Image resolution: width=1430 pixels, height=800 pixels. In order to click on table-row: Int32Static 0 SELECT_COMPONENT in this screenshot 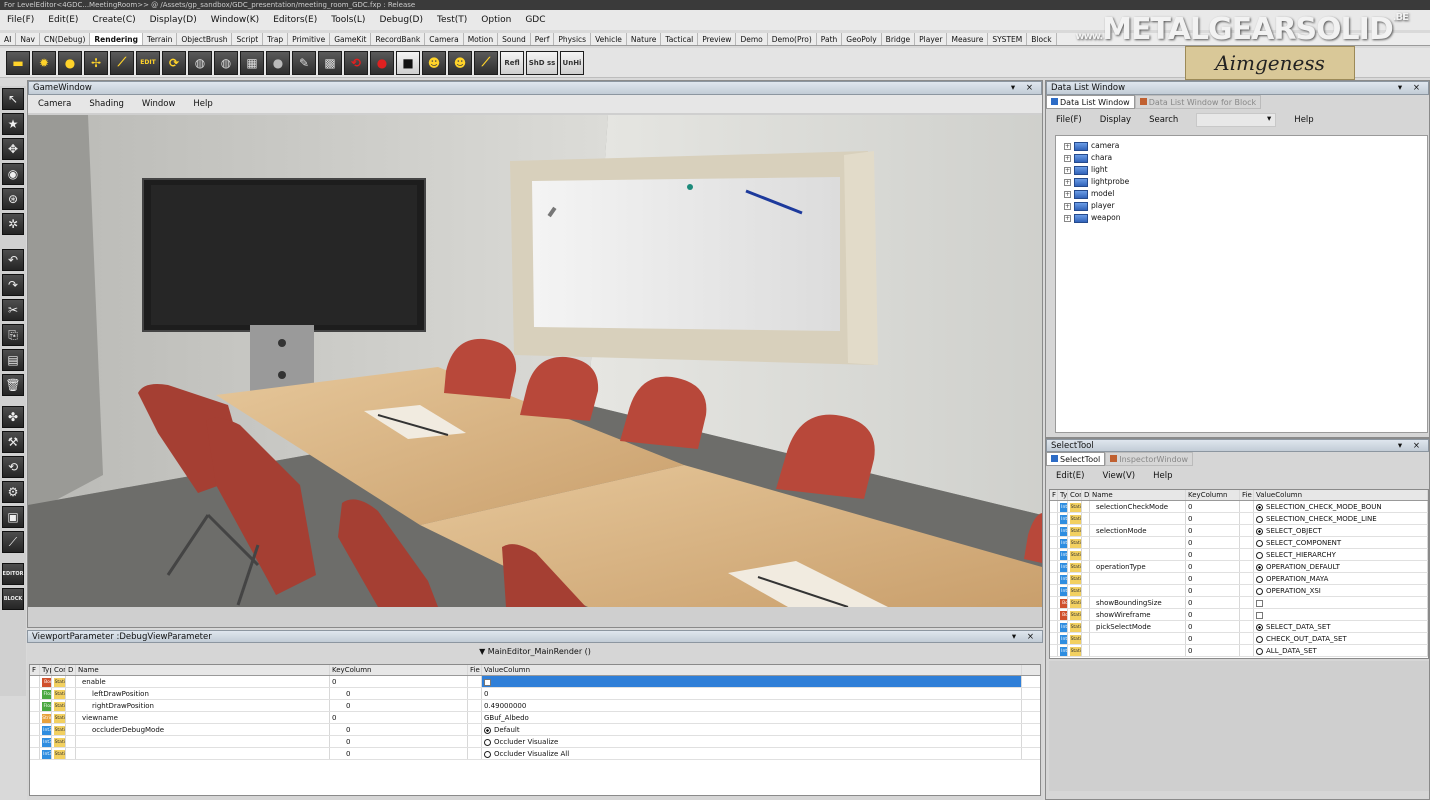, I will do `click(1239, 543)`.